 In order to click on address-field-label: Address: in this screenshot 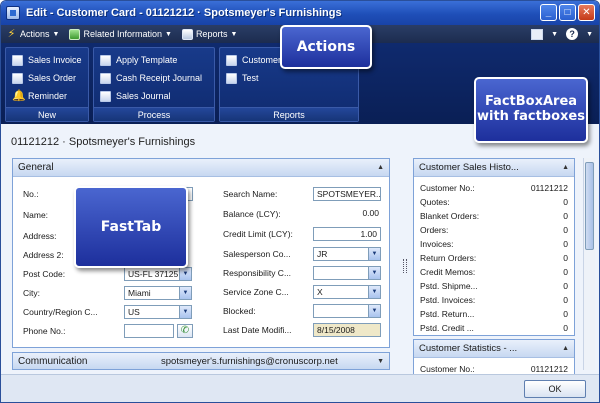, I will do `click(40, 236)`.